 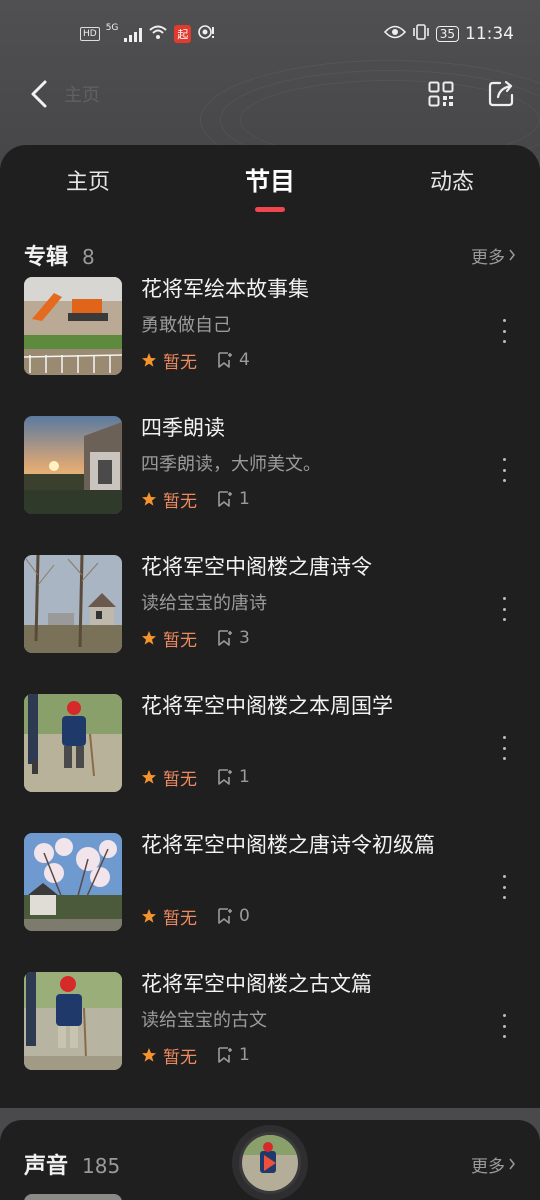 I want to click on share-icon, so click(x=501, y=93).